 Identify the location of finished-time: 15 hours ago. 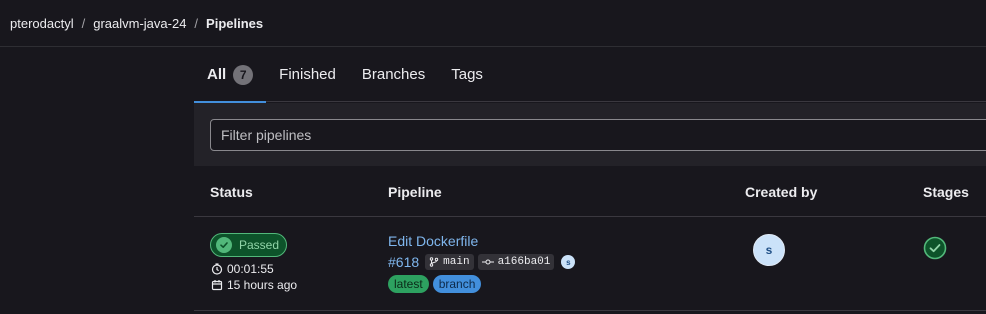
(254, 285).